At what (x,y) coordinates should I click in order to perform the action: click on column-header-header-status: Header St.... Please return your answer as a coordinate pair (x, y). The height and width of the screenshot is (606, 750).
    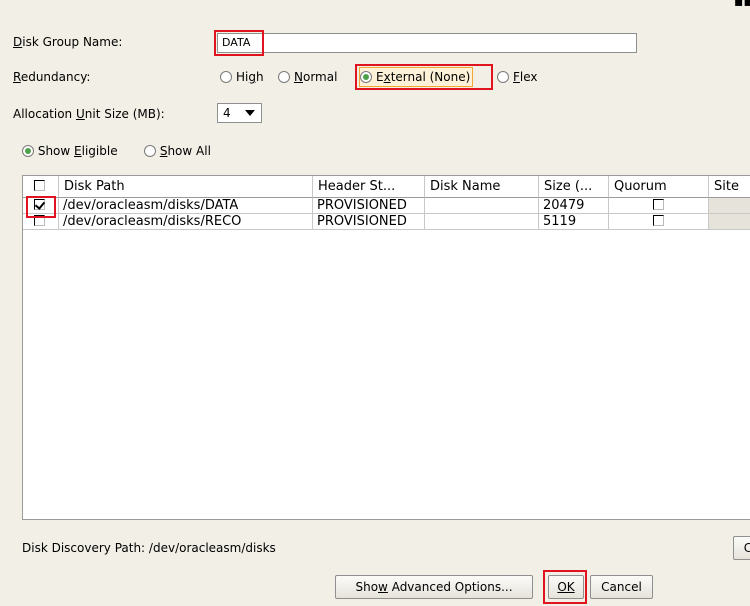
    Looking at the image, I should click on (369, 187).